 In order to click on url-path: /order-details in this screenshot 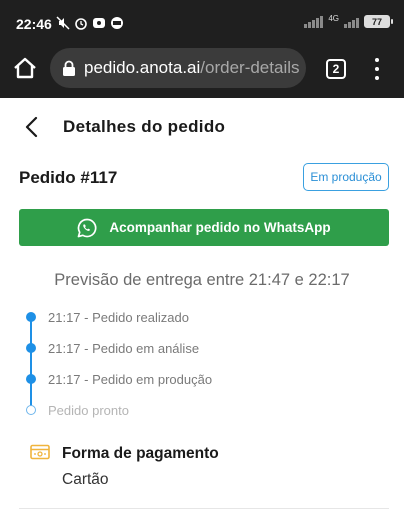, I will do `click(250, 67)`.